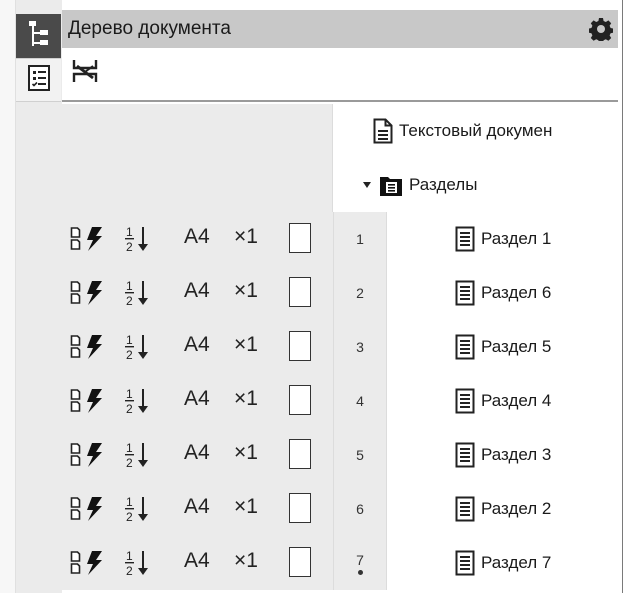 Image resolution: width=623 pixels, height=593 pixels. Describe the element at coordinates (360, 239) in the screenshot. I see `section-number: 1` at that location.